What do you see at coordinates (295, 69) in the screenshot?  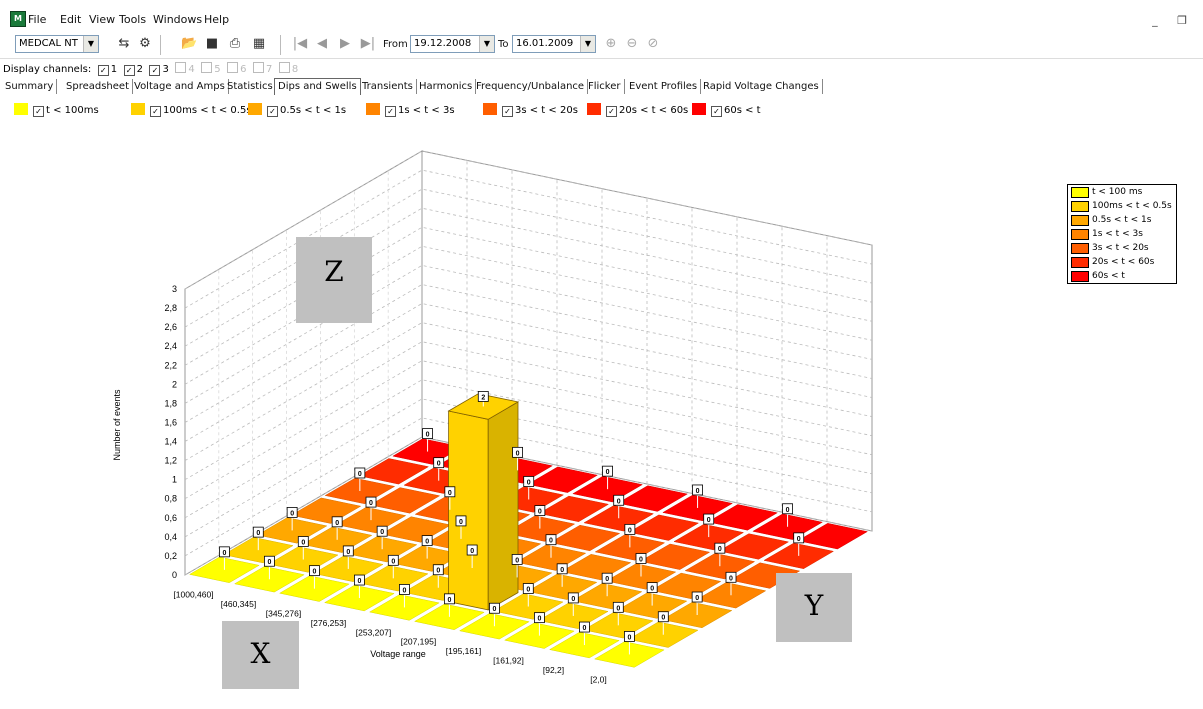 I see `channel-number: 8` at bounding box center [295, 69].